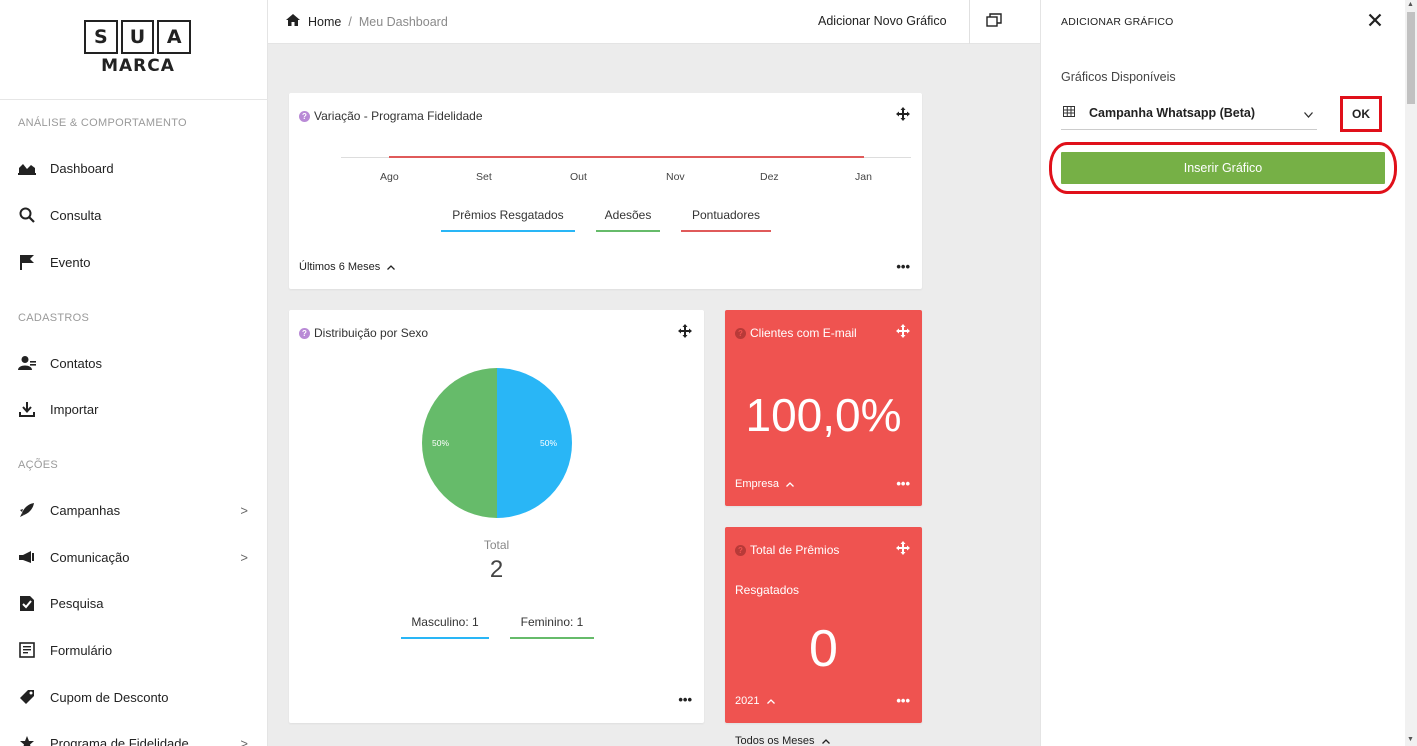 Image resolution: width=1417 pixels, height=746 pixels. I want to click on ok-button: OK, so click(1361, 114).